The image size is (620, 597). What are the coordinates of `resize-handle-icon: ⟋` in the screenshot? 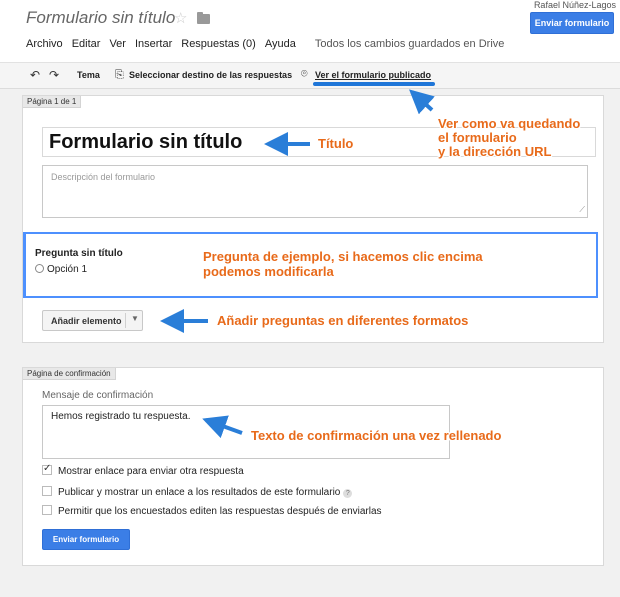 It's located at (582, 210).